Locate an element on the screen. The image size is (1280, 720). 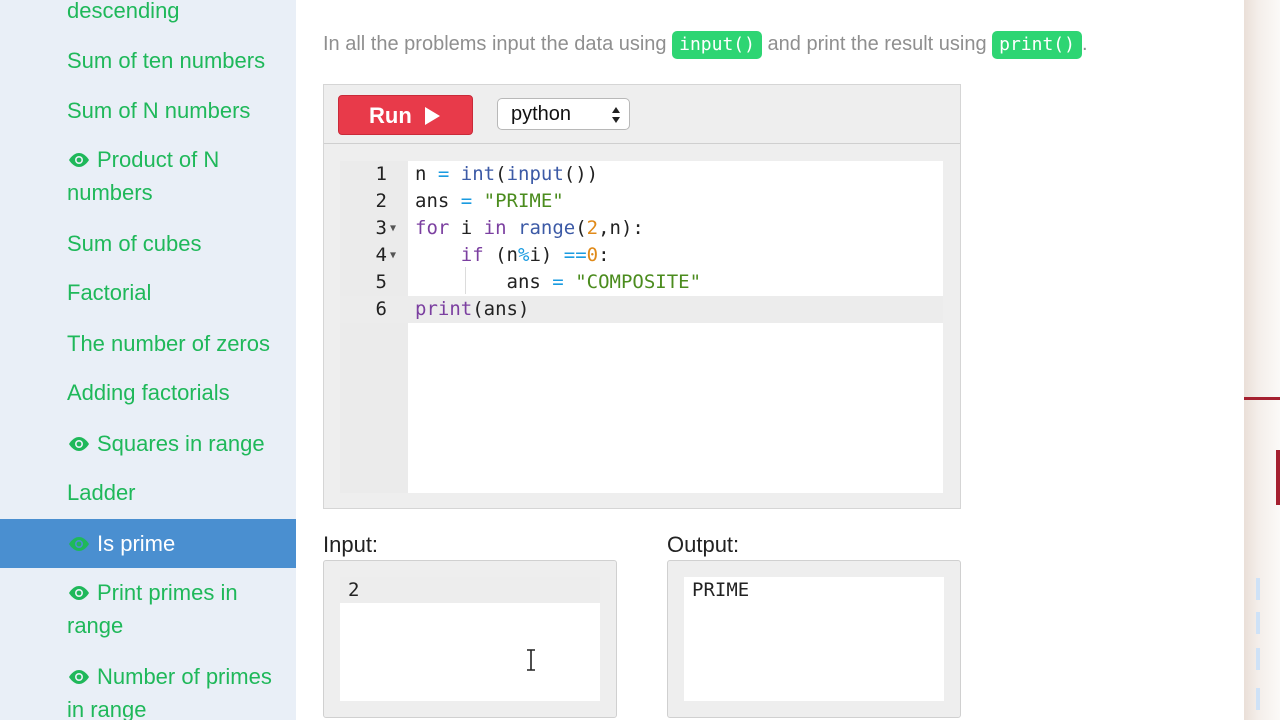
decorative-line is located at coordinates (1262, 398).